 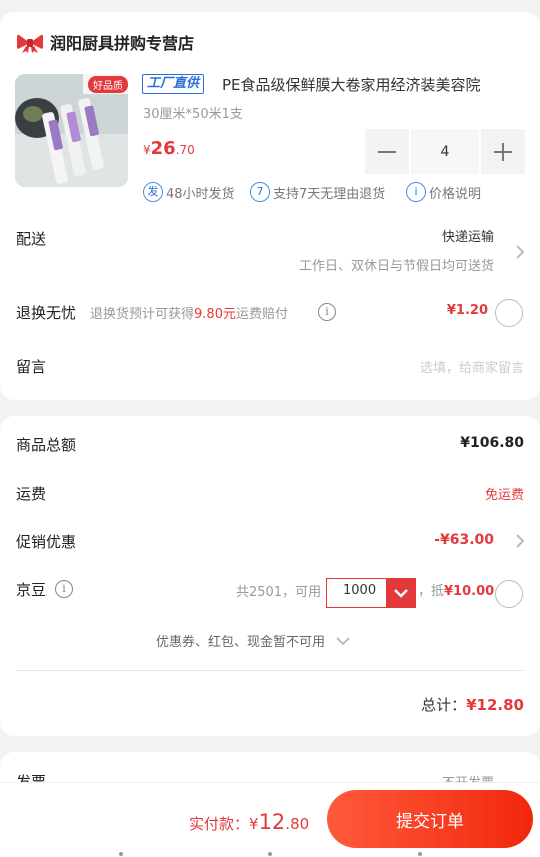 I want to click on pay-amount: 实付款：¥12.80, so click(x=249, y=822).